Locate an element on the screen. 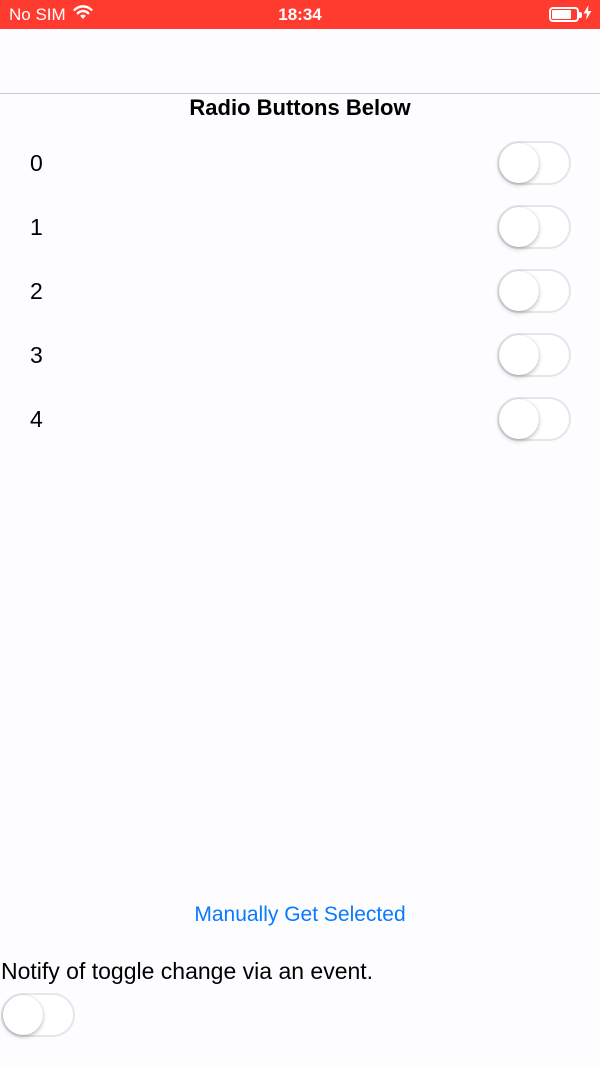 The width and height of the screenshot is (600, 1067). navigation-bar is located at coordinates (300, 61).